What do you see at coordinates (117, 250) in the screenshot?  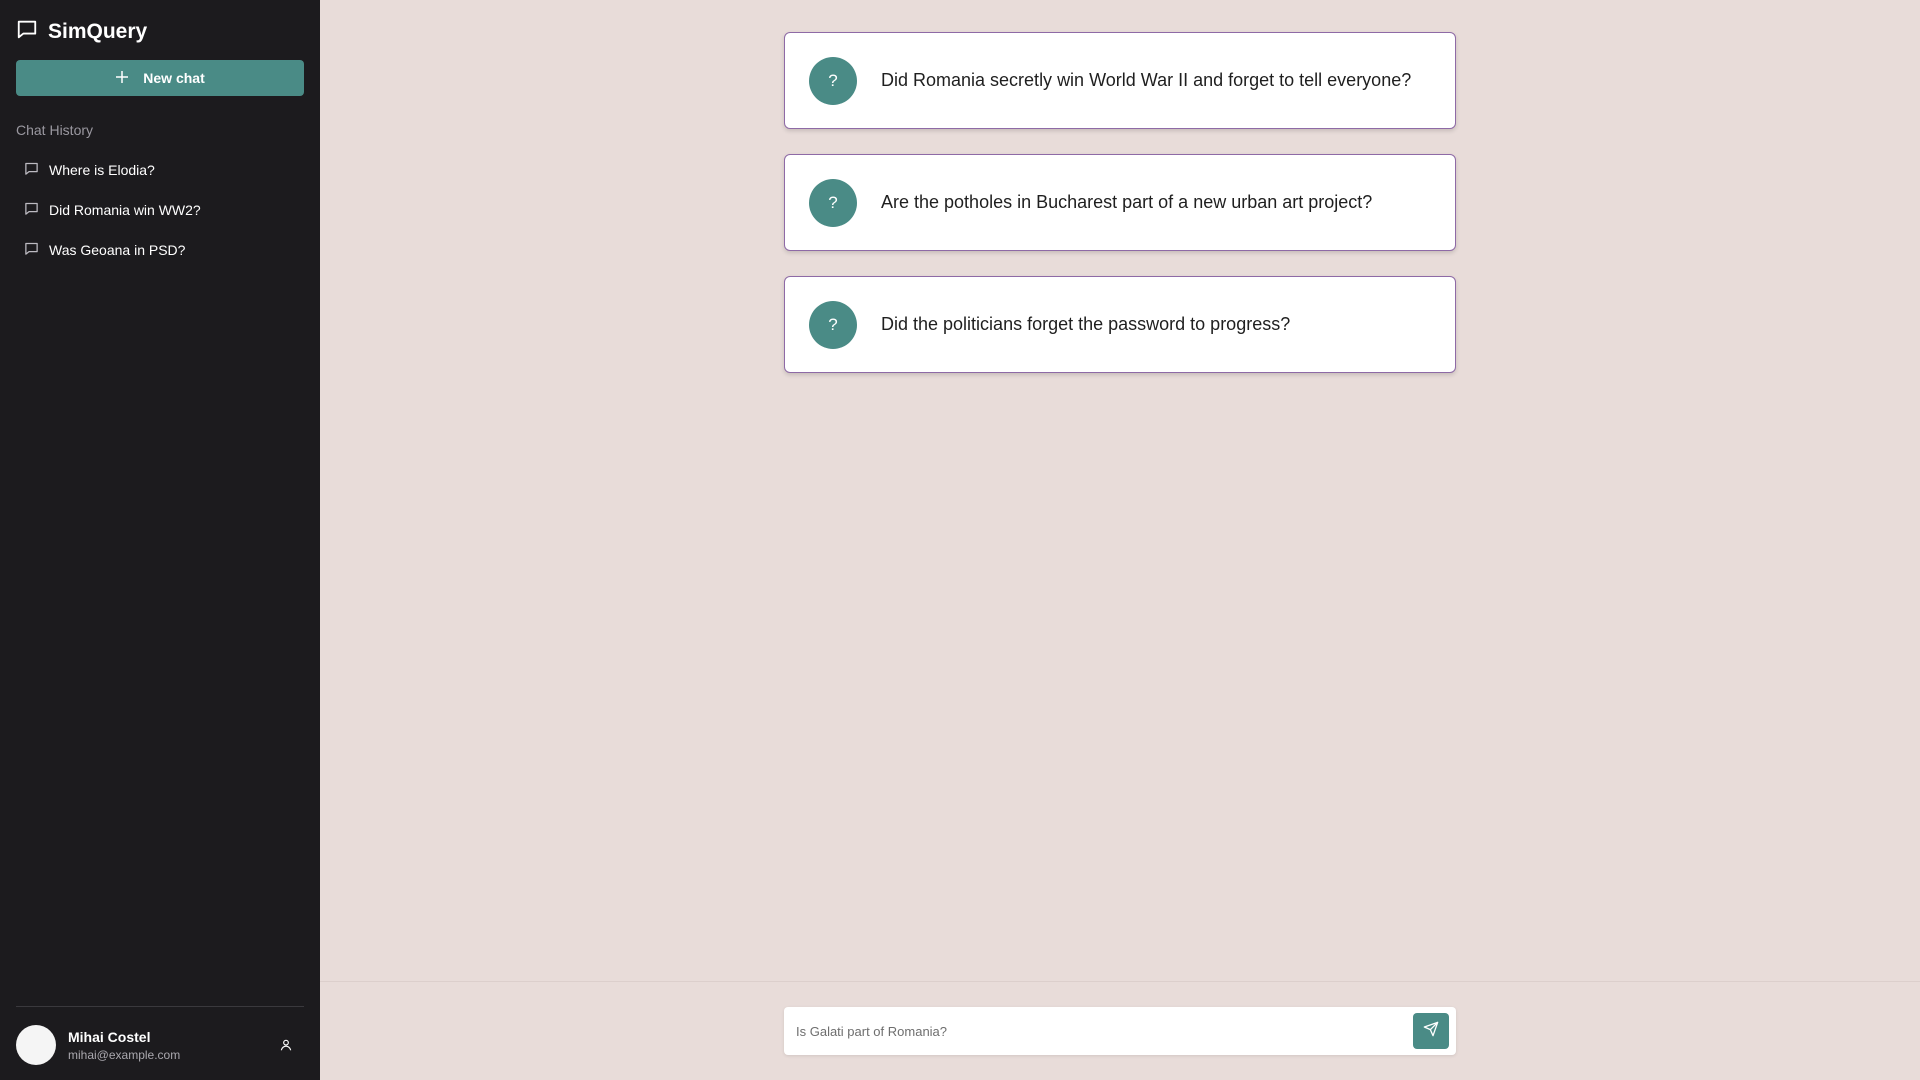 I see `history-item-label: Was Geoana in PSD?` at bounding box center [117, 250].